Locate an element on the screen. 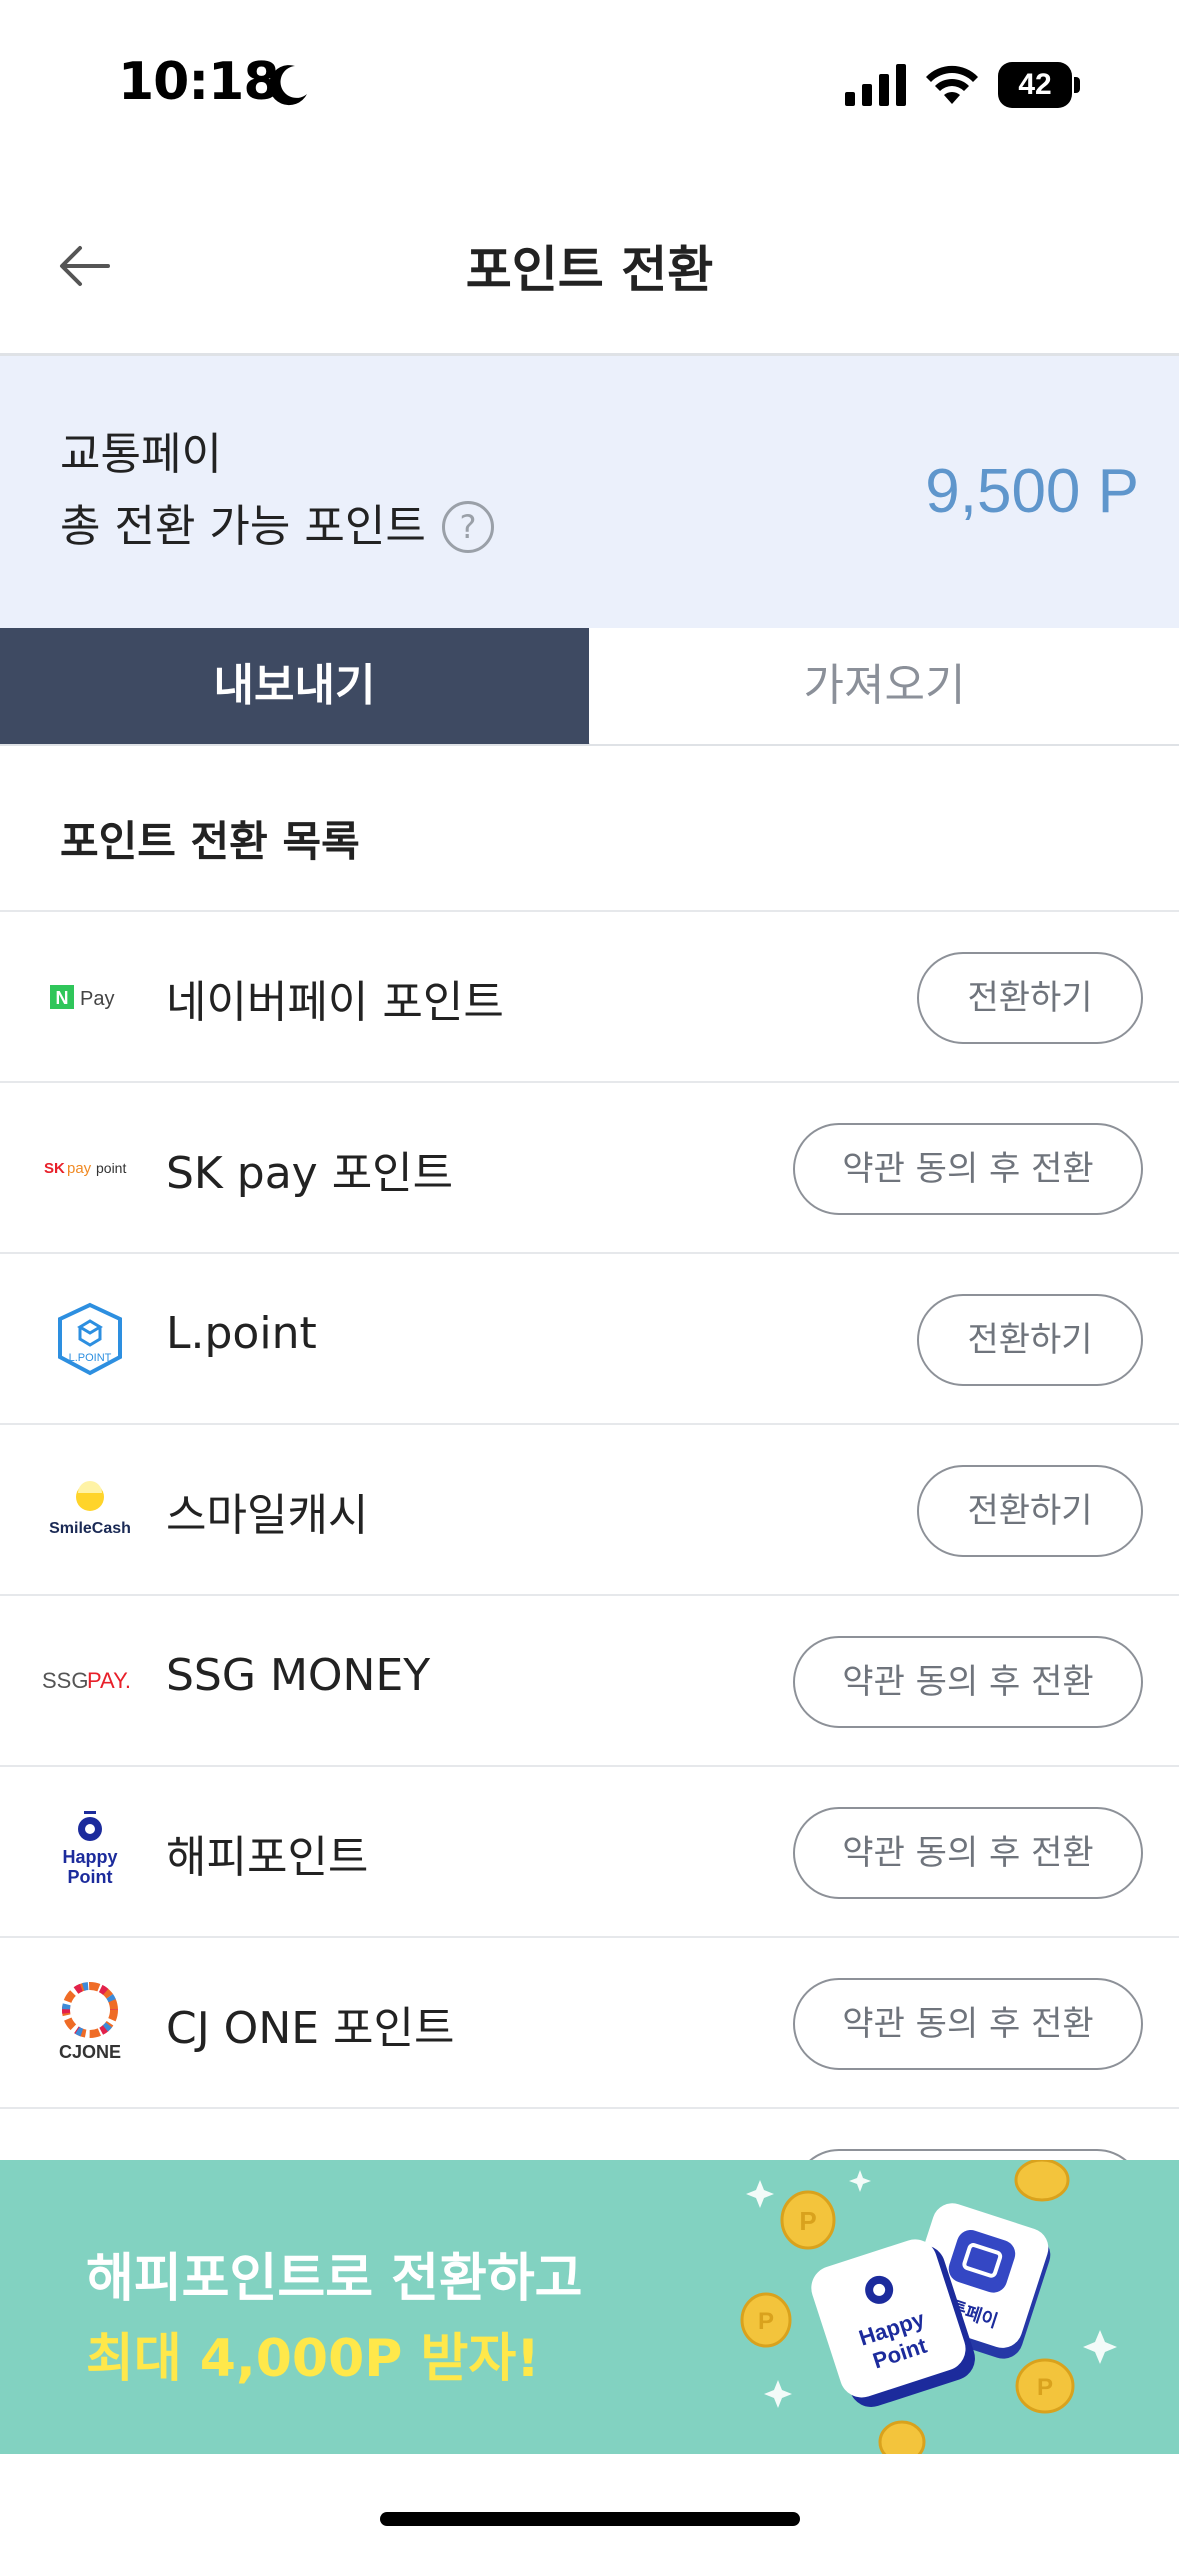  skpay-logo: SK pay point is located at coordinates (90, 1168).